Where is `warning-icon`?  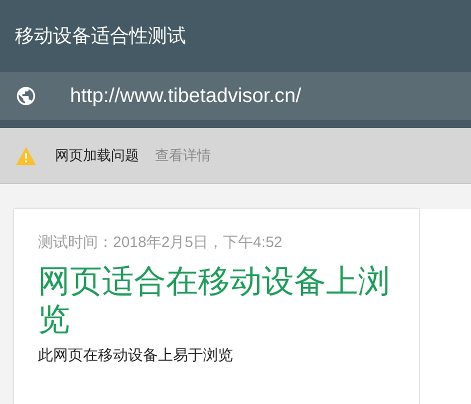 warning-icon is located at coordinates (26, 156).